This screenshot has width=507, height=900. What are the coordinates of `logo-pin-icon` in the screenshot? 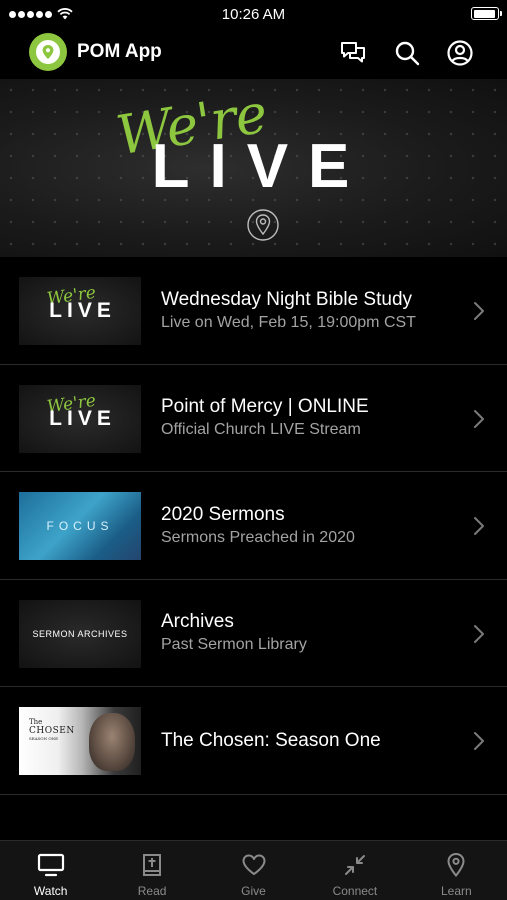 It's located at (48, 52).